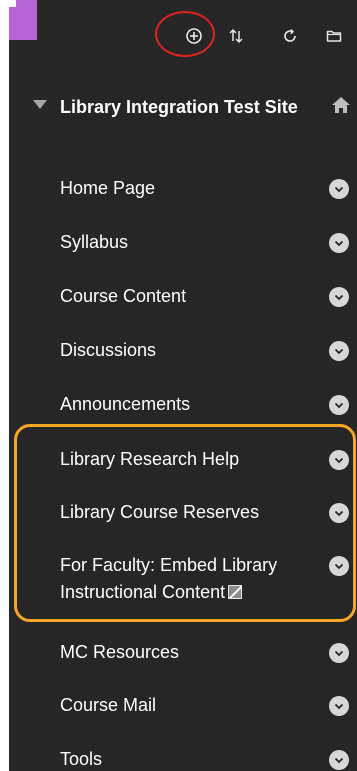 Image resolution: width=357 pixels, height=771 pixels. What do you see at coordinates (190, 107) in the screenshot?
I see `course-title: Library Integration Test Site` at bounding box center [190, 107].